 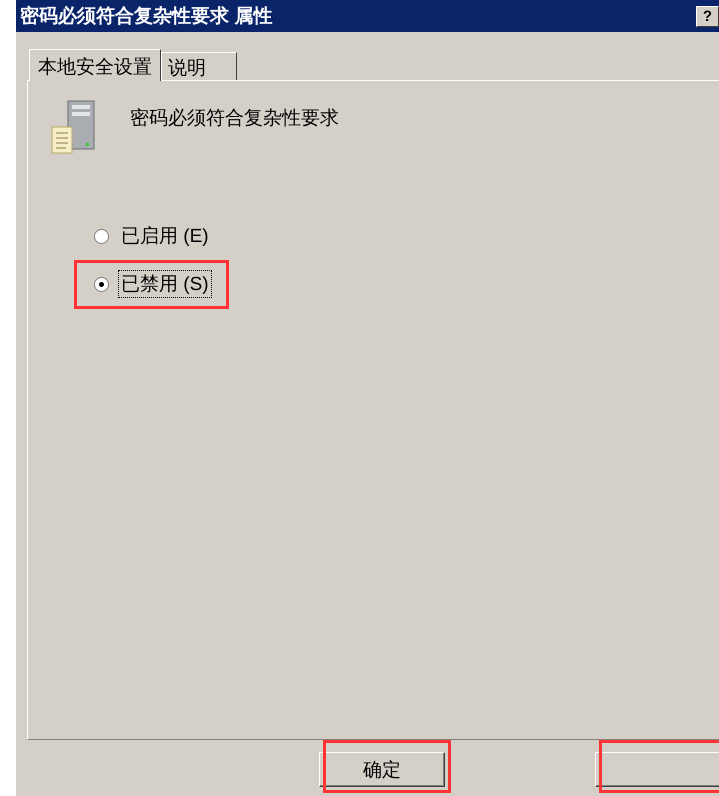 What do you see at coordinates (657, 769) in the screenshot?
I see `dialog-button` at bounding box center [657, 769].